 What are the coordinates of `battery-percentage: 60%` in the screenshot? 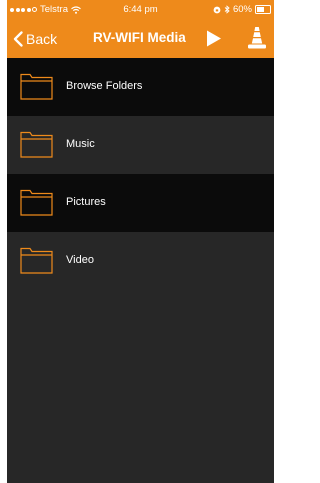 It's located at (242, 9).